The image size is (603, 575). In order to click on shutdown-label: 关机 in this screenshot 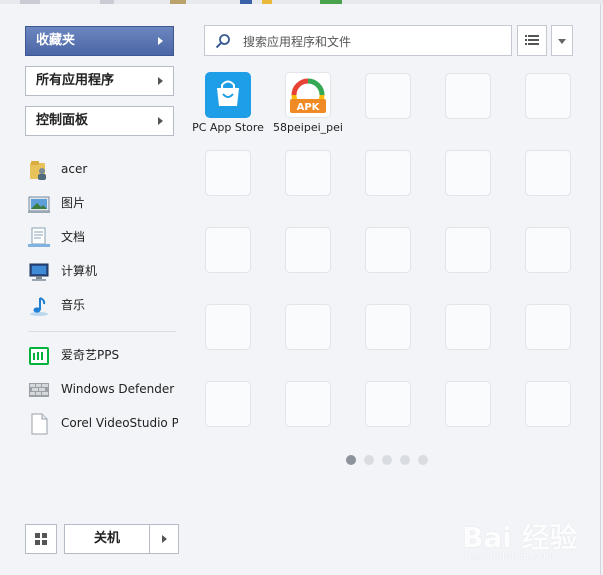, I will do `click(106, 538)`.